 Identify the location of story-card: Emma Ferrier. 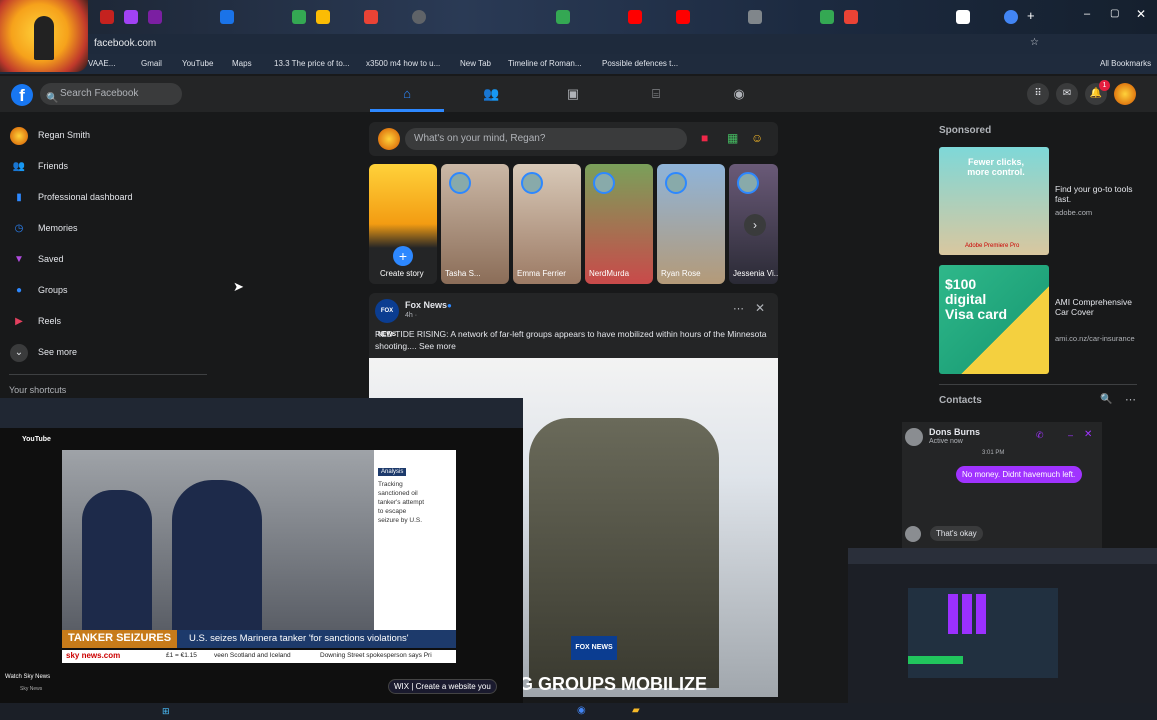
(547, 224).